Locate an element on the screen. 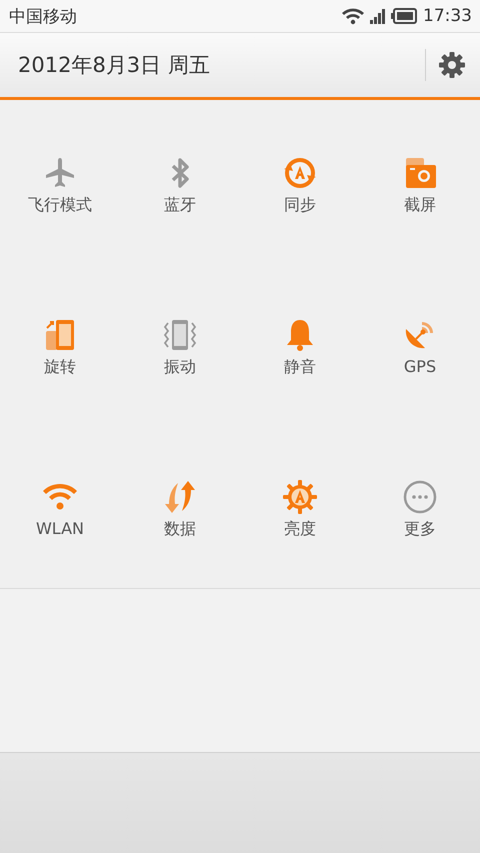 Image resolution: width=480 pixels, height=853 pixels. toggle-button: 旋转 is located at coordinates (60, 355).